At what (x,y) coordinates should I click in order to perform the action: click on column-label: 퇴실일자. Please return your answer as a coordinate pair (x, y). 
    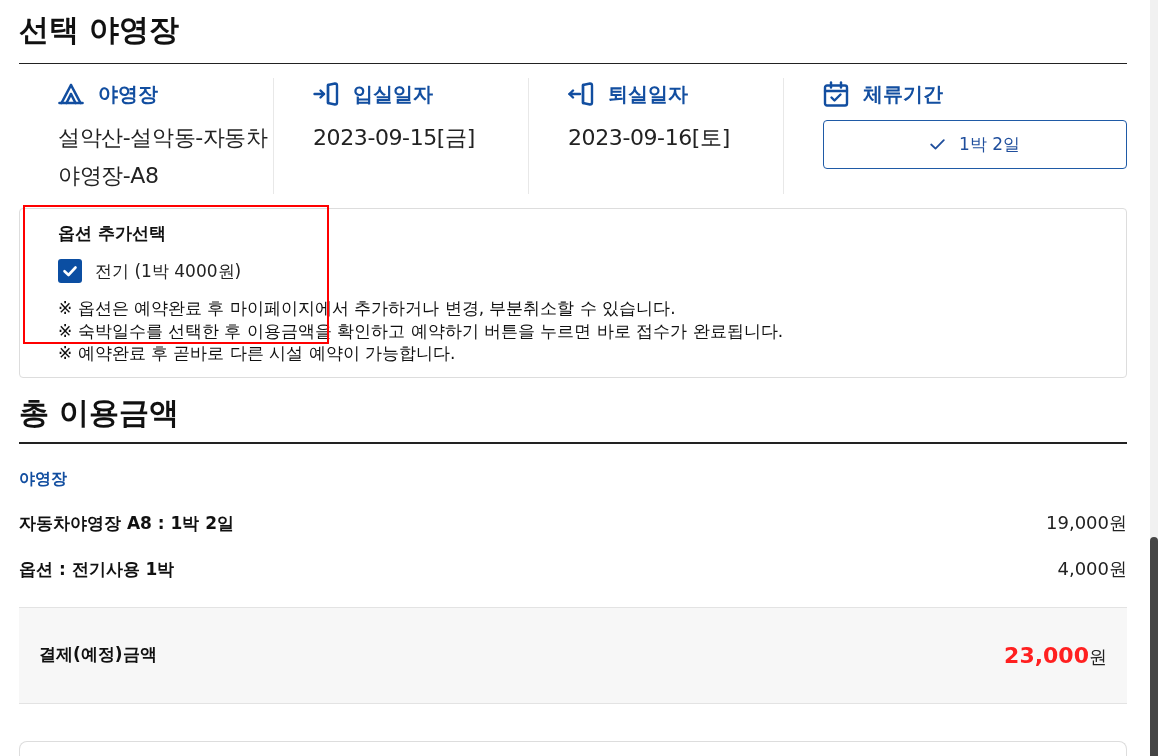
    Looking at the image, I should click on (648, 94).